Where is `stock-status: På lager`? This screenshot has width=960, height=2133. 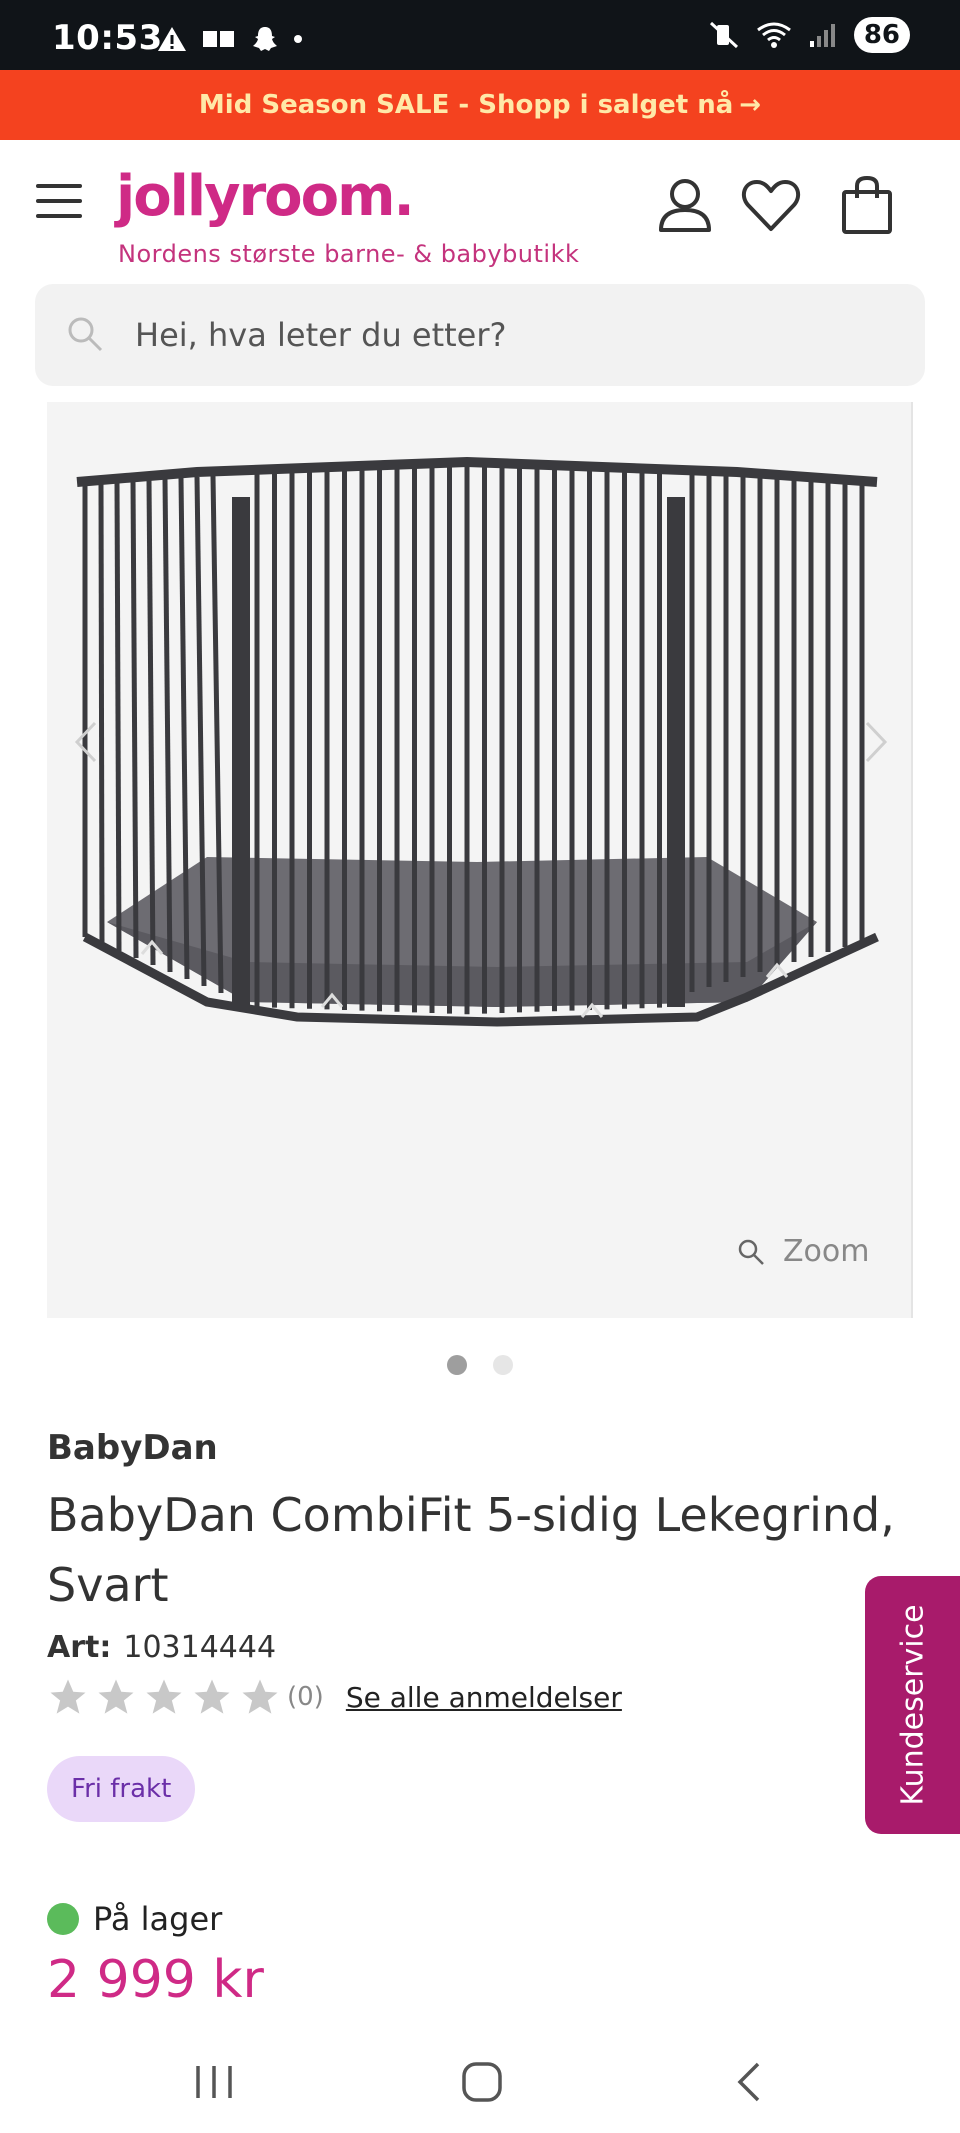
stock-status: På lager is located at coordinates (134, 1919).